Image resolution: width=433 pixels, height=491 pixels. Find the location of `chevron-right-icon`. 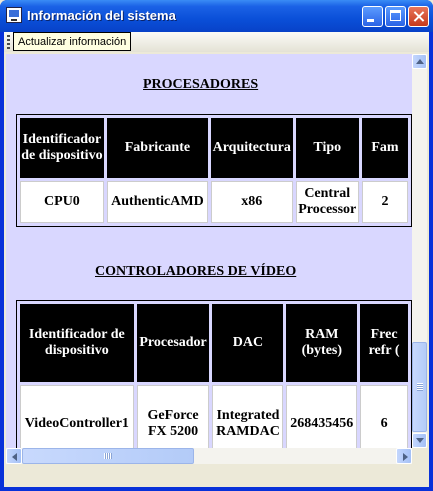

chevron-right-icon is located at coordinates (405, 457).